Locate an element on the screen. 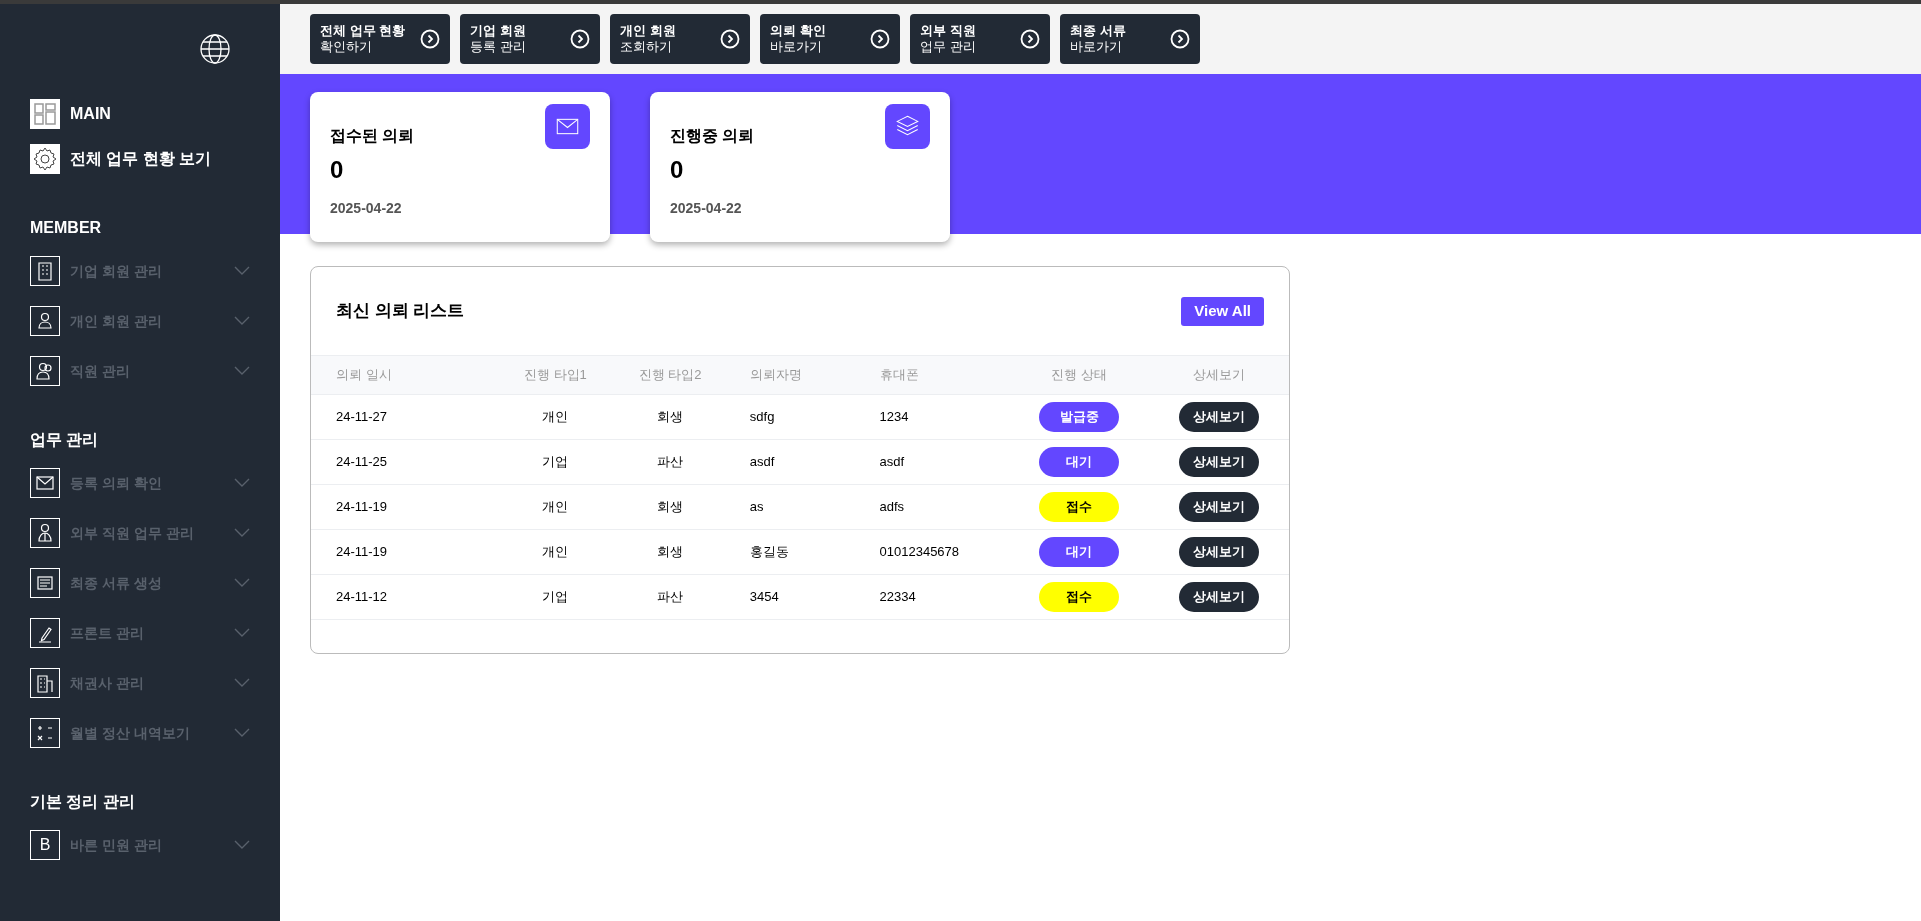 This screenshot has width=1921, height=921. section-heading: MEMBER is located at coordinates (66, 228).